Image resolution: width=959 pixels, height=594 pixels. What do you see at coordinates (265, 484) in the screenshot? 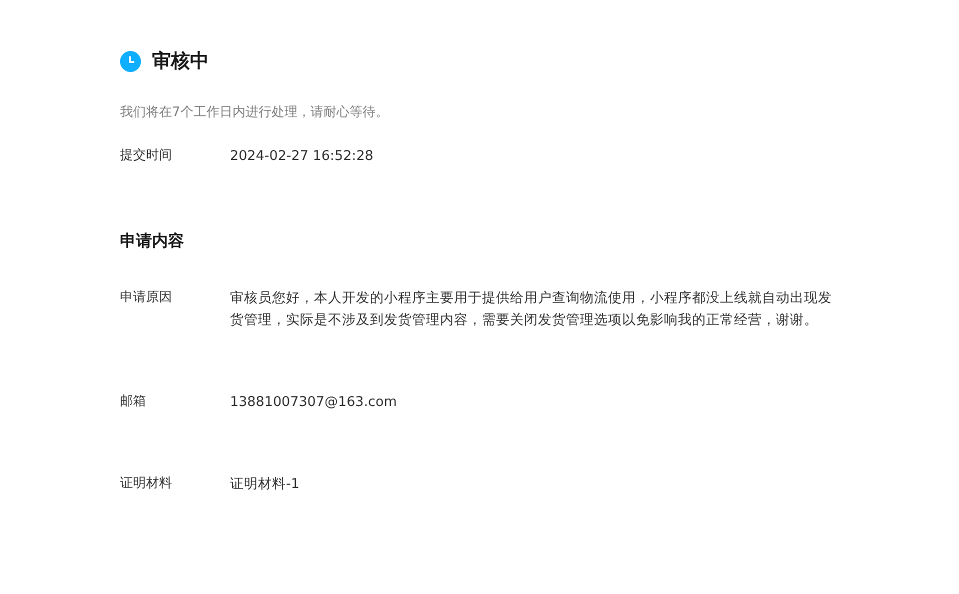
I see `field-value: 证明材料-1` at bounding box center [265, 484].